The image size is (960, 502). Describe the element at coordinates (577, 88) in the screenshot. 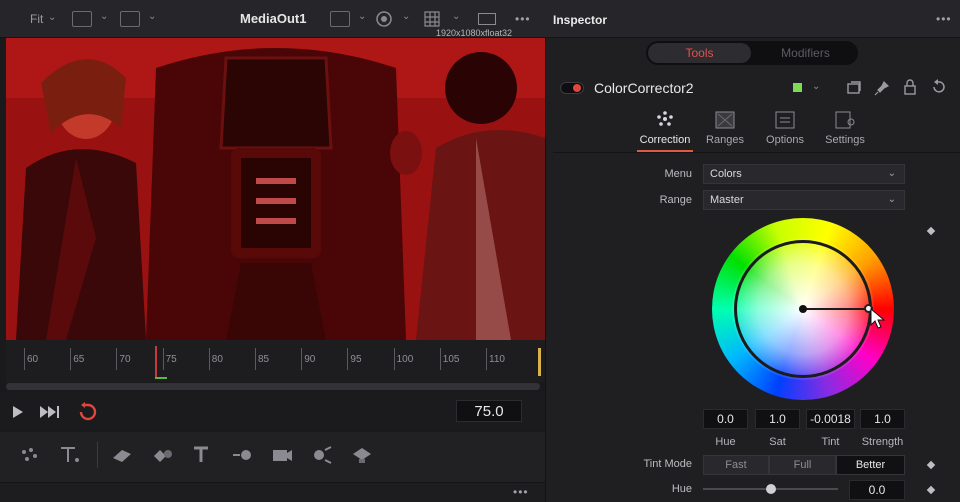

I see `node-enable-indicator` at that location.